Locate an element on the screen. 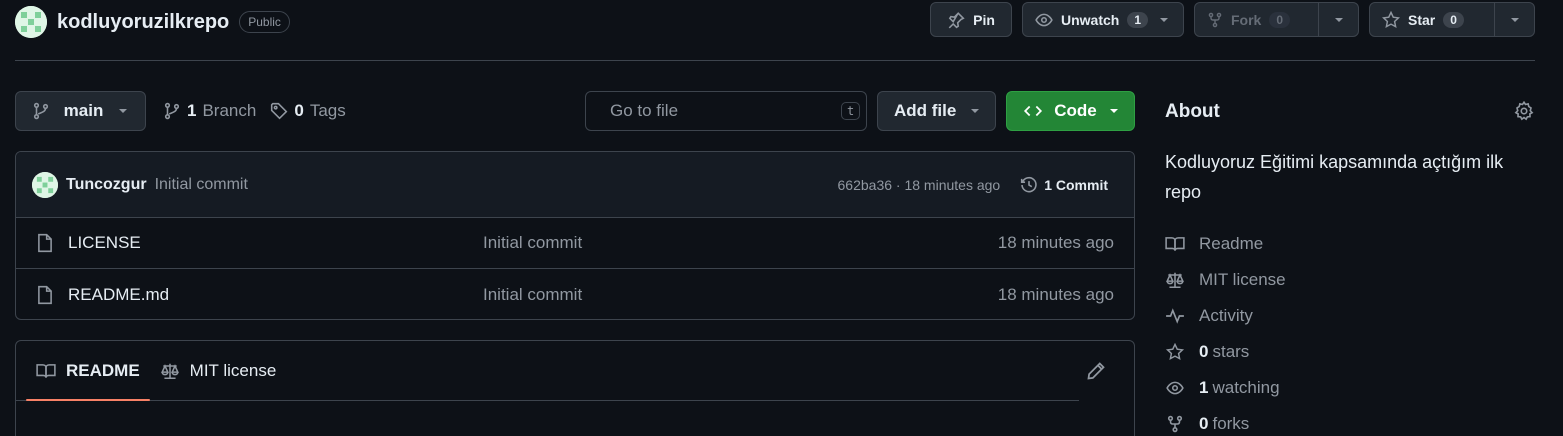  tags-link: 0 Tags is located at coordinates (308, 111).